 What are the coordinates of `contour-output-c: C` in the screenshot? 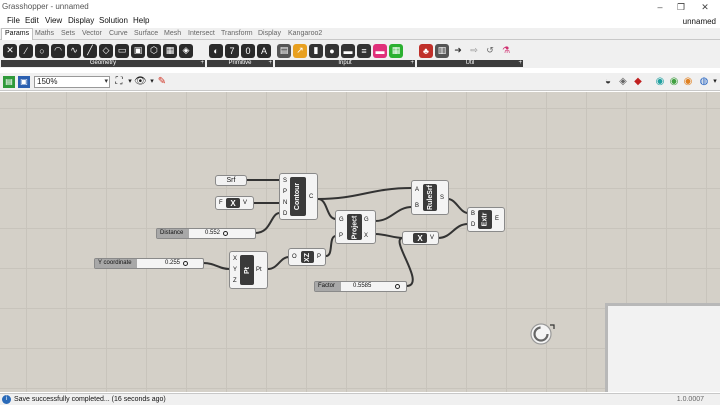 It's located at (311, 197).